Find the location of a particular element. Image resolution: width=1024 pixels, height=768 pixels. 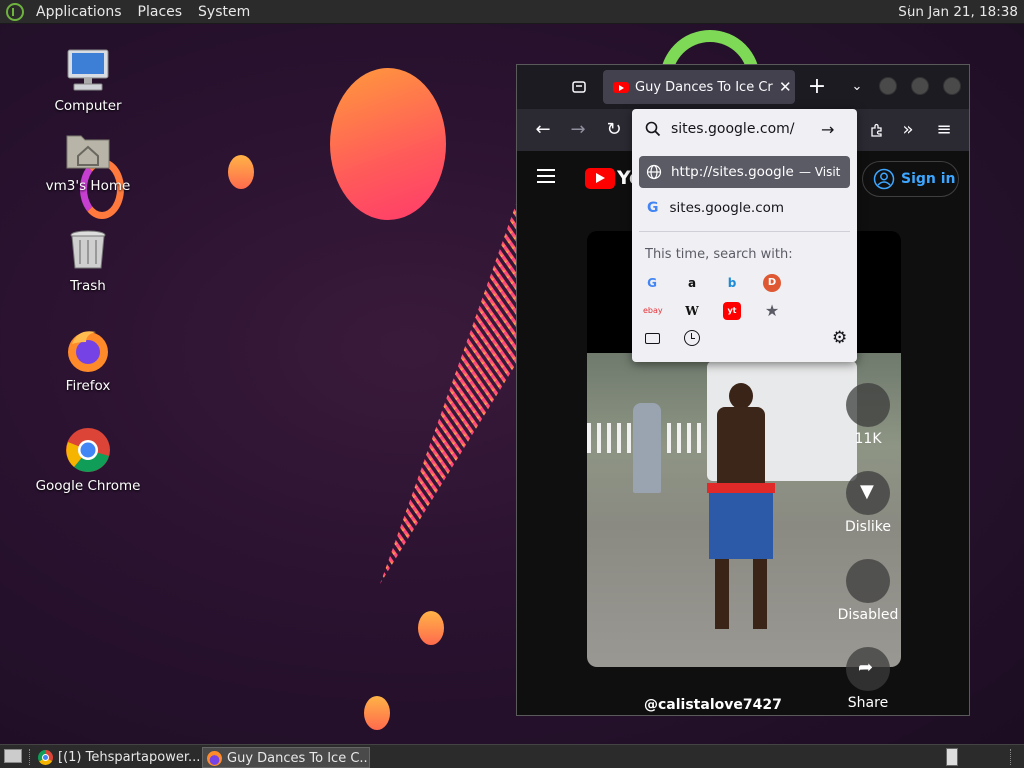

menu-places: Places is located at coordinates (160, 12).